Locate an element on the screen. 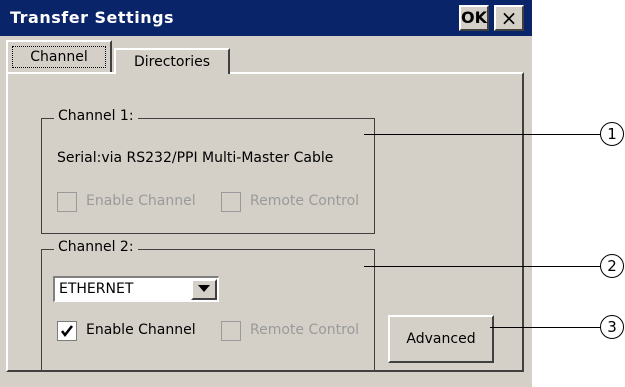 This screenshot has height=387, width=625. chevron-down-icon is located at coordinates (204, 289).